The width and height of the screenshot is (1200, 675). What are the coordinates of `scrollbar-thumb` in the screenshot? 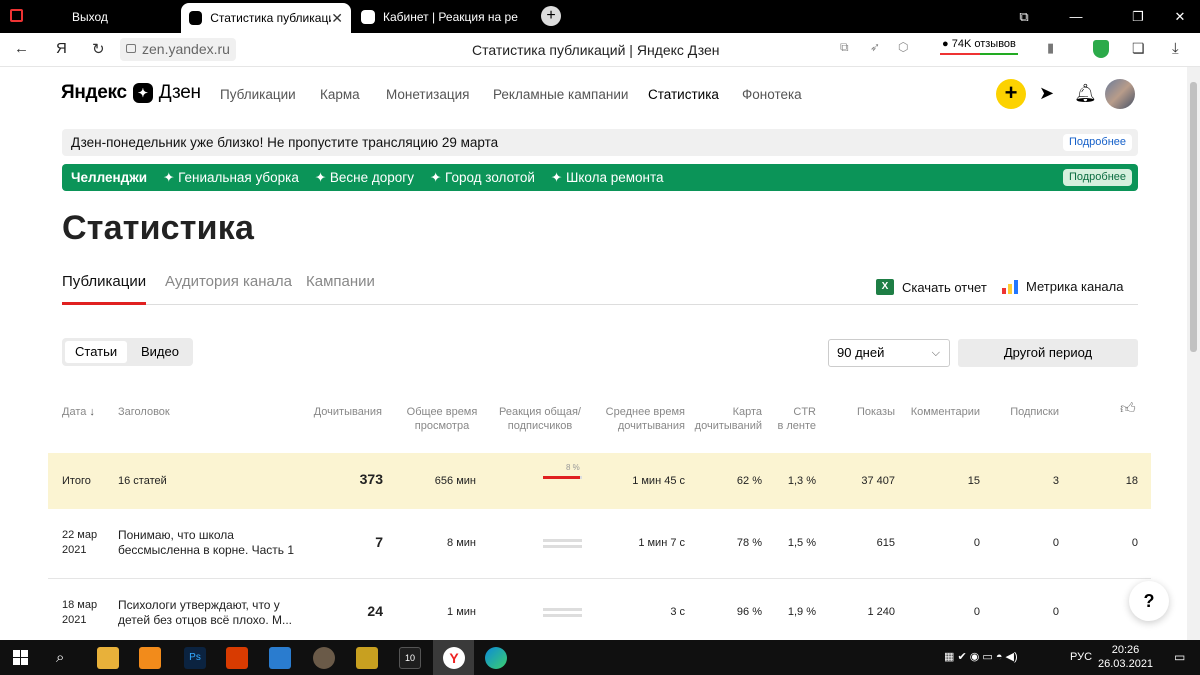 It's located at (1193, 217).